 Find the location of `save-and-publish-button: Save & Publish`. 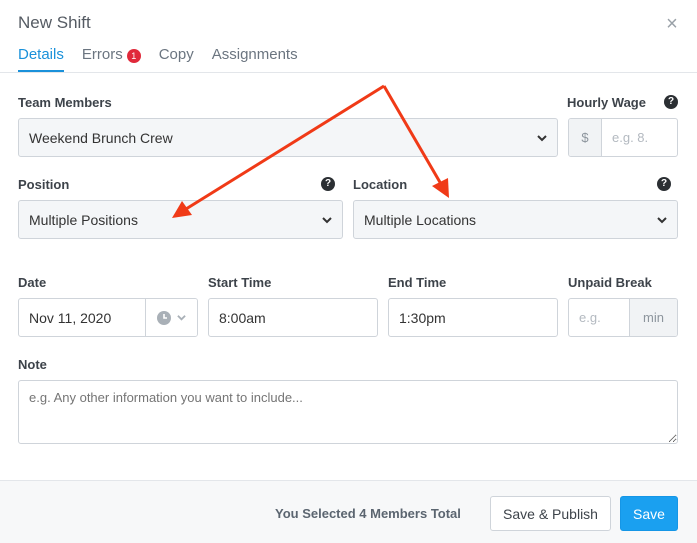

save-and-publish-button: Save & Publish is located at coordinates (550, 513).